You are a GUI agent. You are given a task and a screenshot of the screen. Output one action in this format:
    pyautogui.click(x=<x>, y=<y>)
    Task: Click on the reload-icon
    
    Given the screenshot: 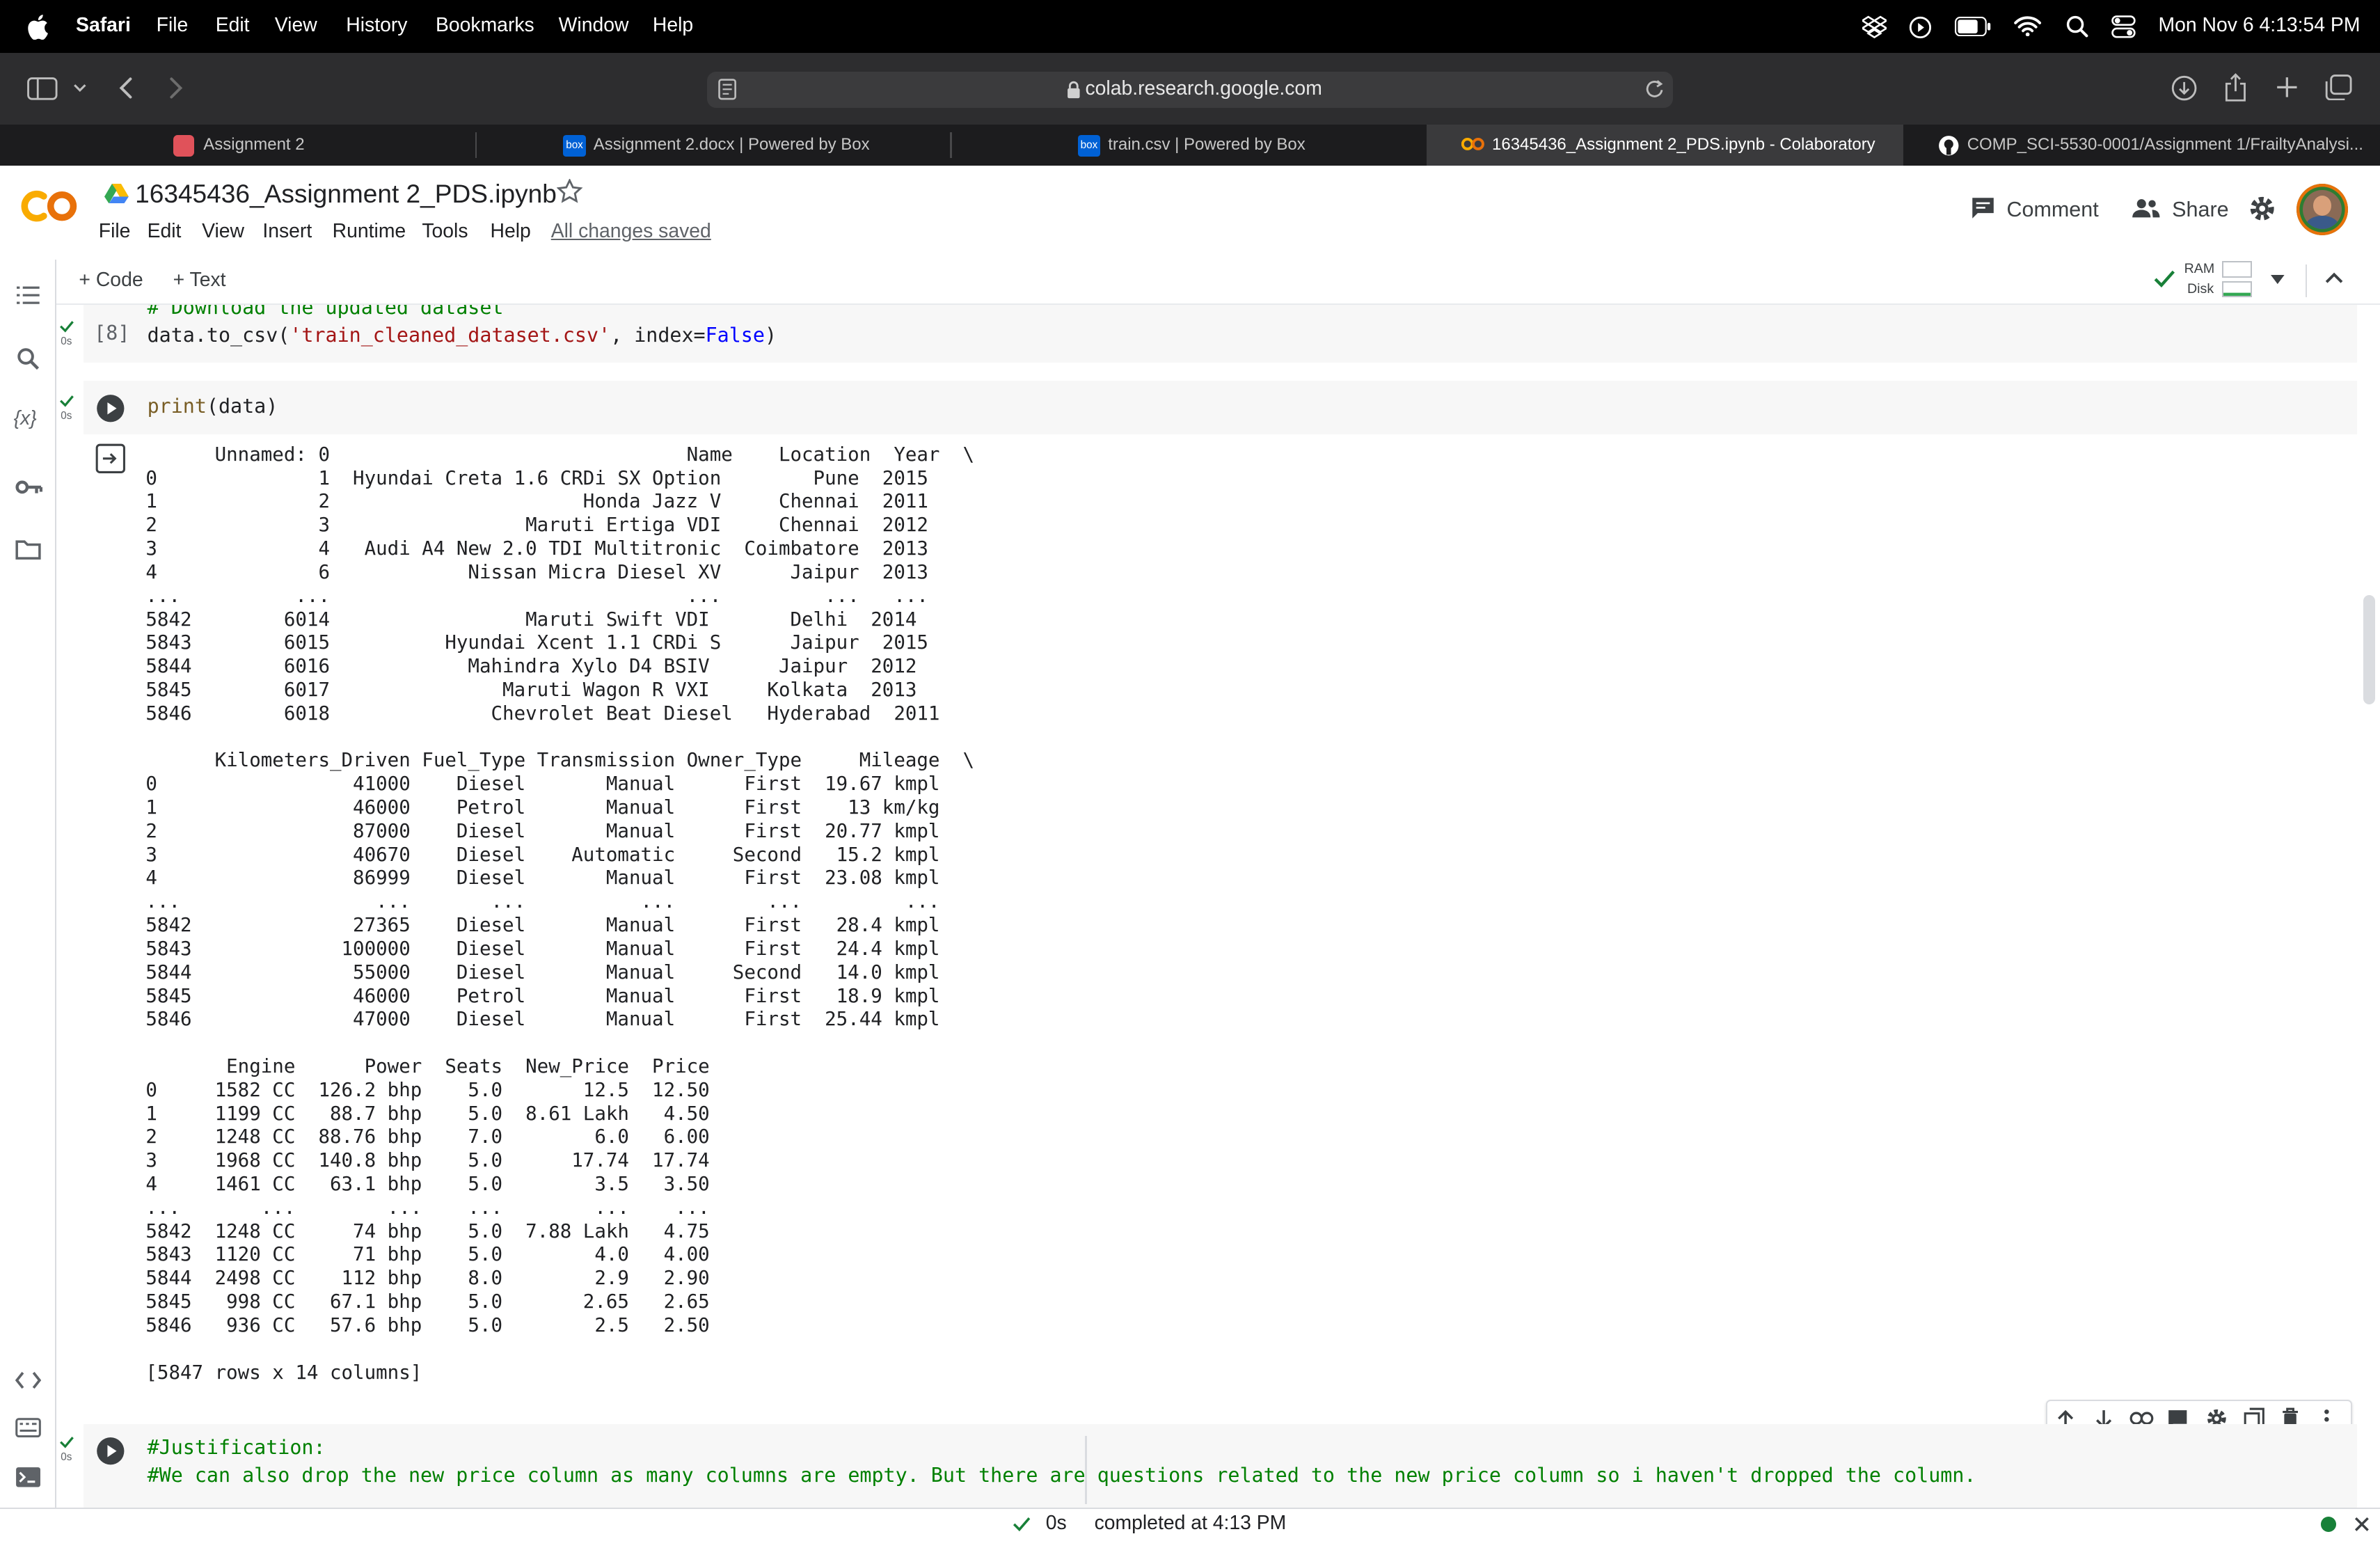 What is the action you would take?
    pyautogui.click(x=1655, y=89)
    